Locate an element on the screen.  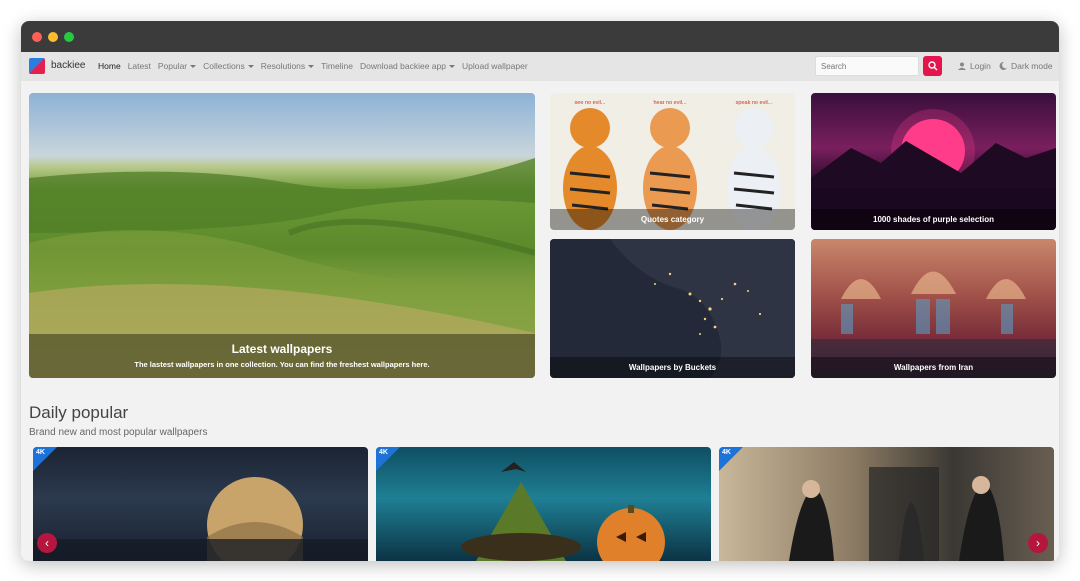
carousel-next-button: › is located at coordinates (1038, 543).